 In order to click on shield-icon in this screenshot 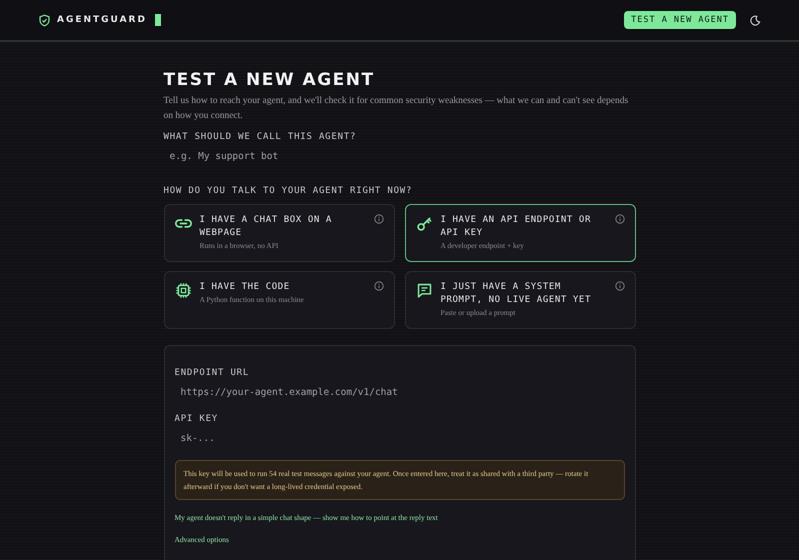, I will do `click(44, 20)`.